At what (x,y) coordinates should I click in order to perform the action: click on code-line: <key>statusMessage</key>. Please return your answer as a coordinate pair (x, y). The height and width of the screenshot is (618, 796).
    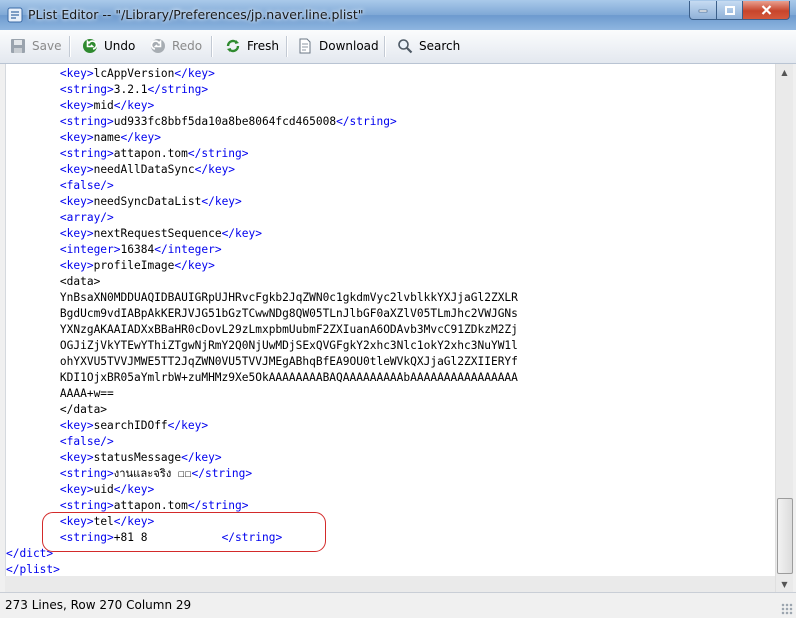
    Looking at the image, I should click on (114, 458).